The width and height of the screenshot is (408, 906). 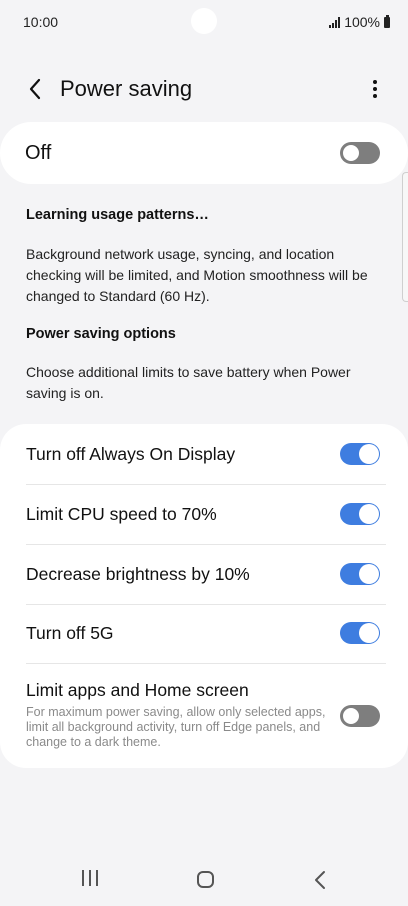 I want to click on app-bar: Power saving, so click(x=204, y=89).